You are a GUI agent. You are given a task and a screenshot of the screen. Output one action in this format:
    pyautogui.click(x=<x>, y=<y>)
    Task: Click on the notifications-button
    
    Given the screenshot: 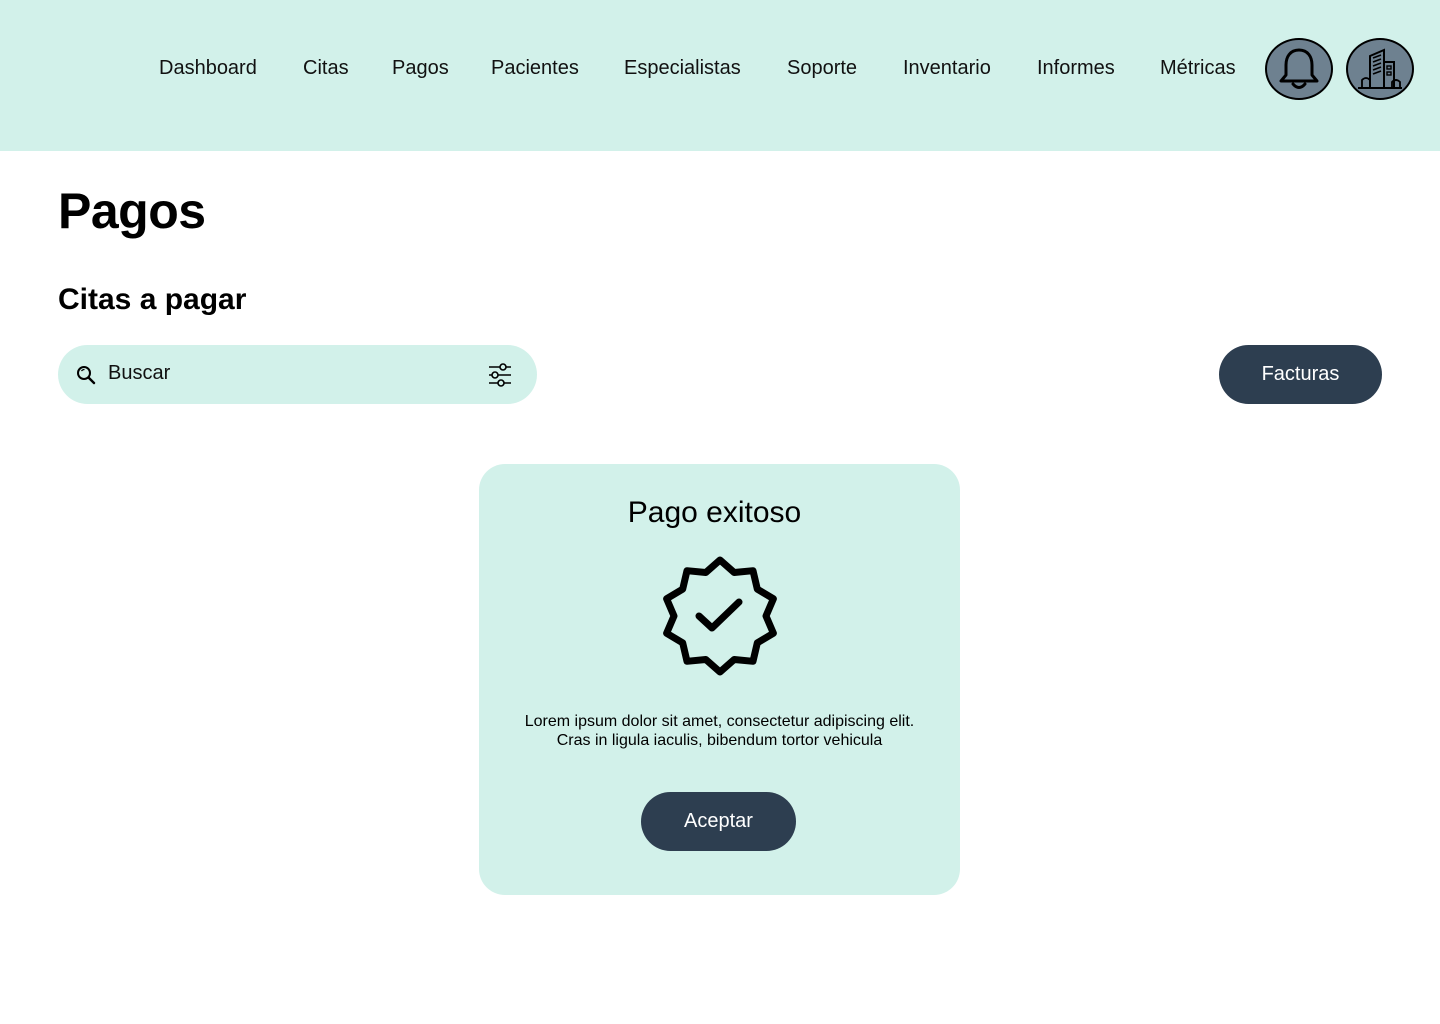 What is the action you would take?
    pyautogui.click(x=1299, y=69)
    